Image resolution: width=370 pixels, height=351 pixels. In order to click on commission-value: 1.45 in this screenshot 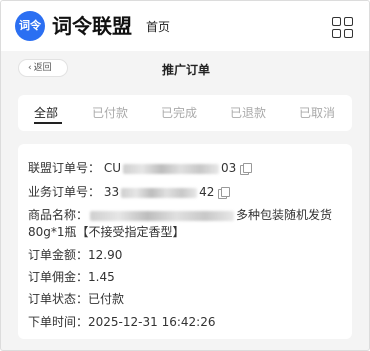, I will do `click(101, 277)`.